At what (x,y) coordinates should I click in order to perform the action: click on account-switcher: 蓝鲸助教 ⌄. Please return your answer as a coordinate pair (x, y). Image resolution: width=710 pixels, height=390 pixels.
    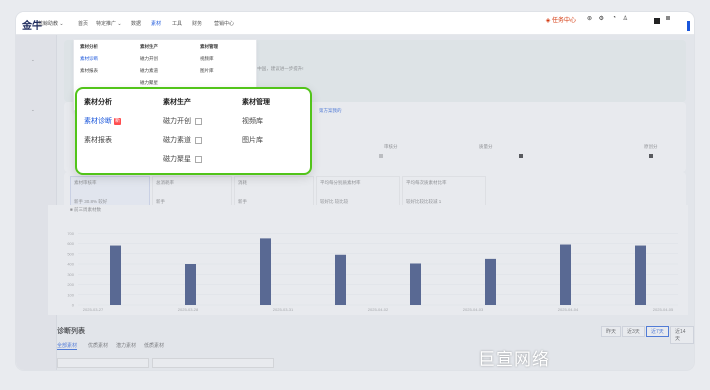
    Looking at the image, I should click on (51, 23).